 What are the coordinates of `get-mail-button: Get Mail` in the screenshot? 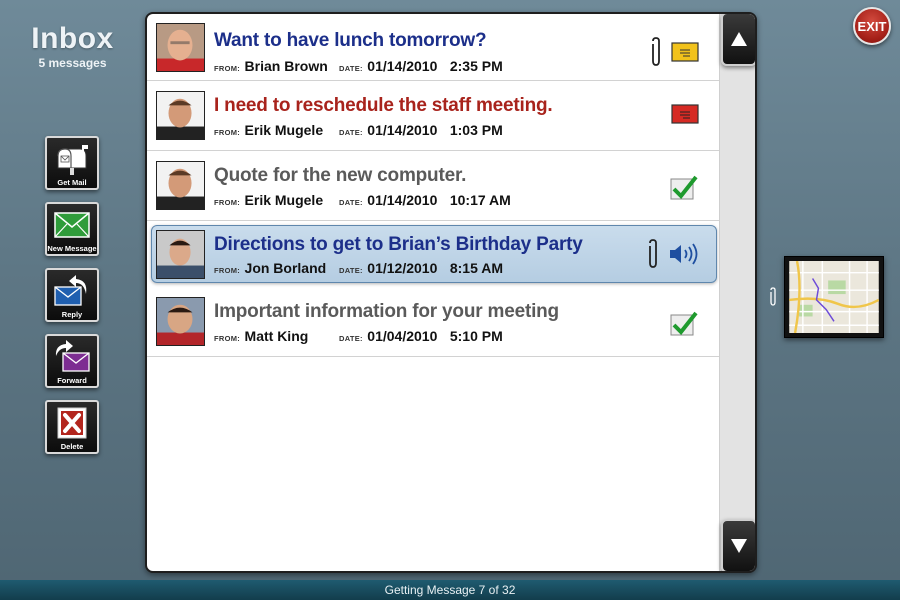 It's located at (72, 163).